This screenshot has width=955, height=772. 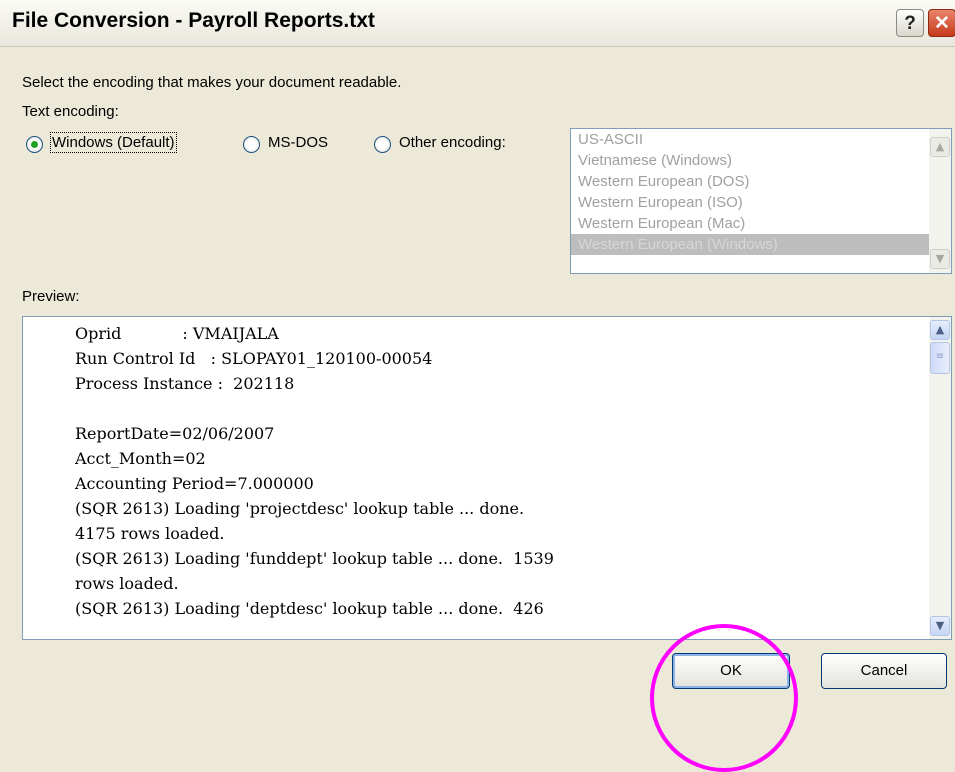 I want to click on radio-dot, so click(x=34, y=144).